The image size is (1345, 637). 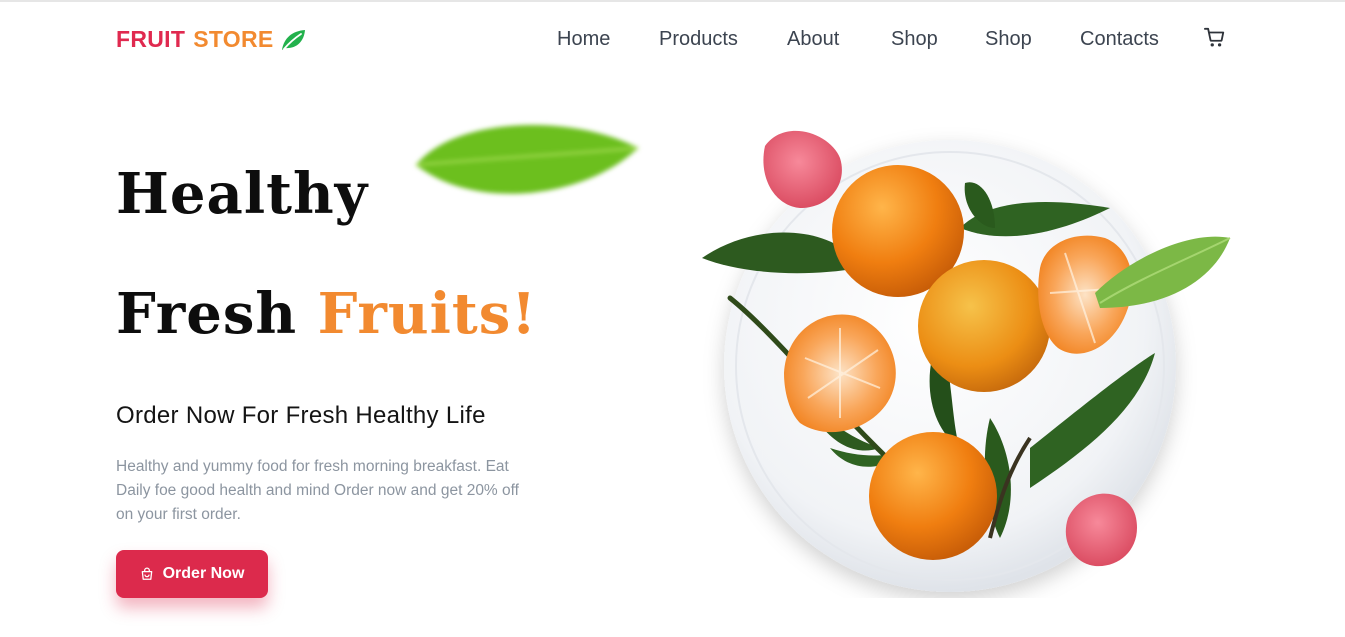 What do you see at coordinates (203, 573) in the screenshot?
I see `order-now-label: Order Now` at bounding box center [203, 573].